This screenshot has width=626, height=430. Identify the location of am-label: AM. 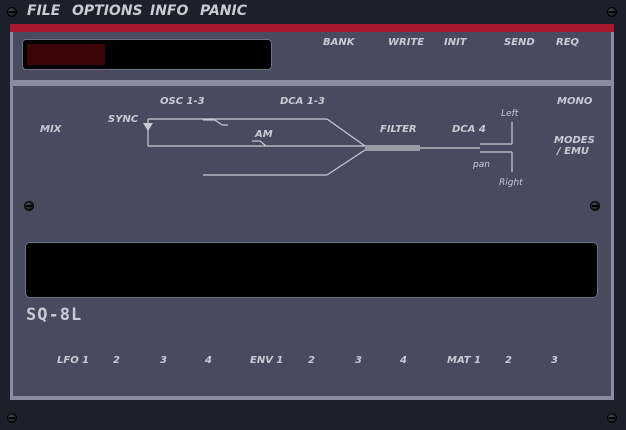
(264, 134).